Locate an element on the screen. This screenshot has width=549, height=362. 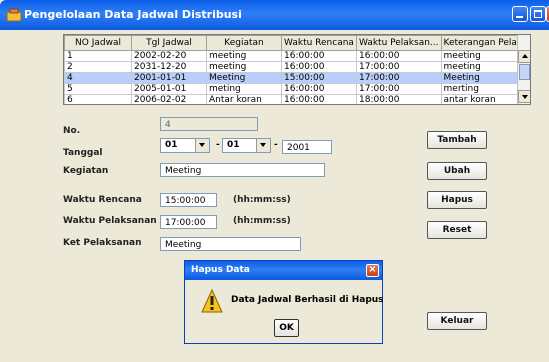
kegiatan-label: Kegiatan is located at coordinates (86, 171).